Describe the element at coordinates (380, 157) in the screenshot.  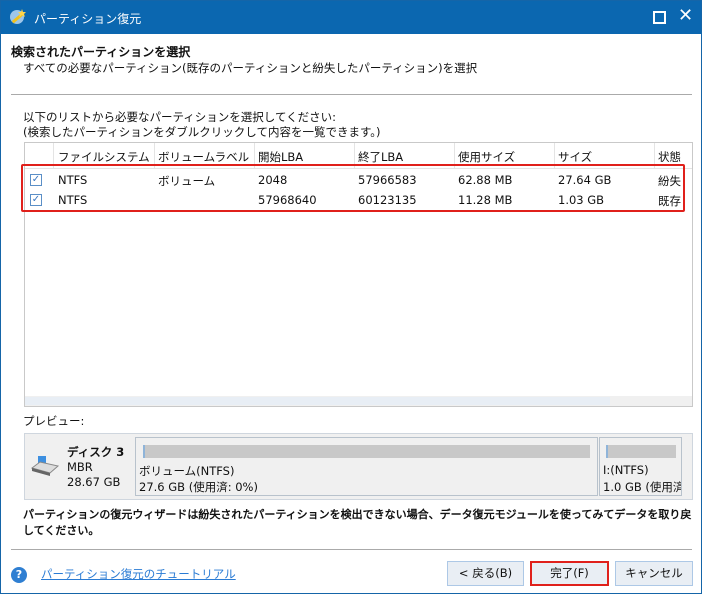
I see `column-header-end-lba: 終了LBA` at that location.